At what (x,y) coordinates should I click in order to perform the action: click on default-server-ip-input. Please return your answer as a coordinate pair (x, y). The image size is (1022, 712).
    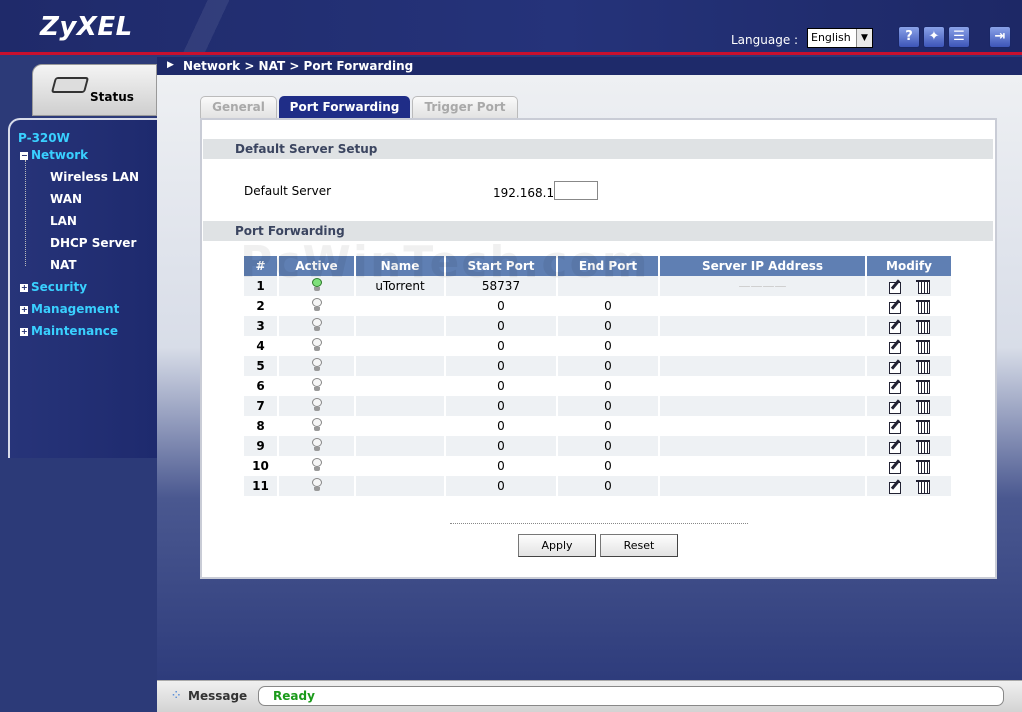
    Looking at the image, I should click on (576, 190).